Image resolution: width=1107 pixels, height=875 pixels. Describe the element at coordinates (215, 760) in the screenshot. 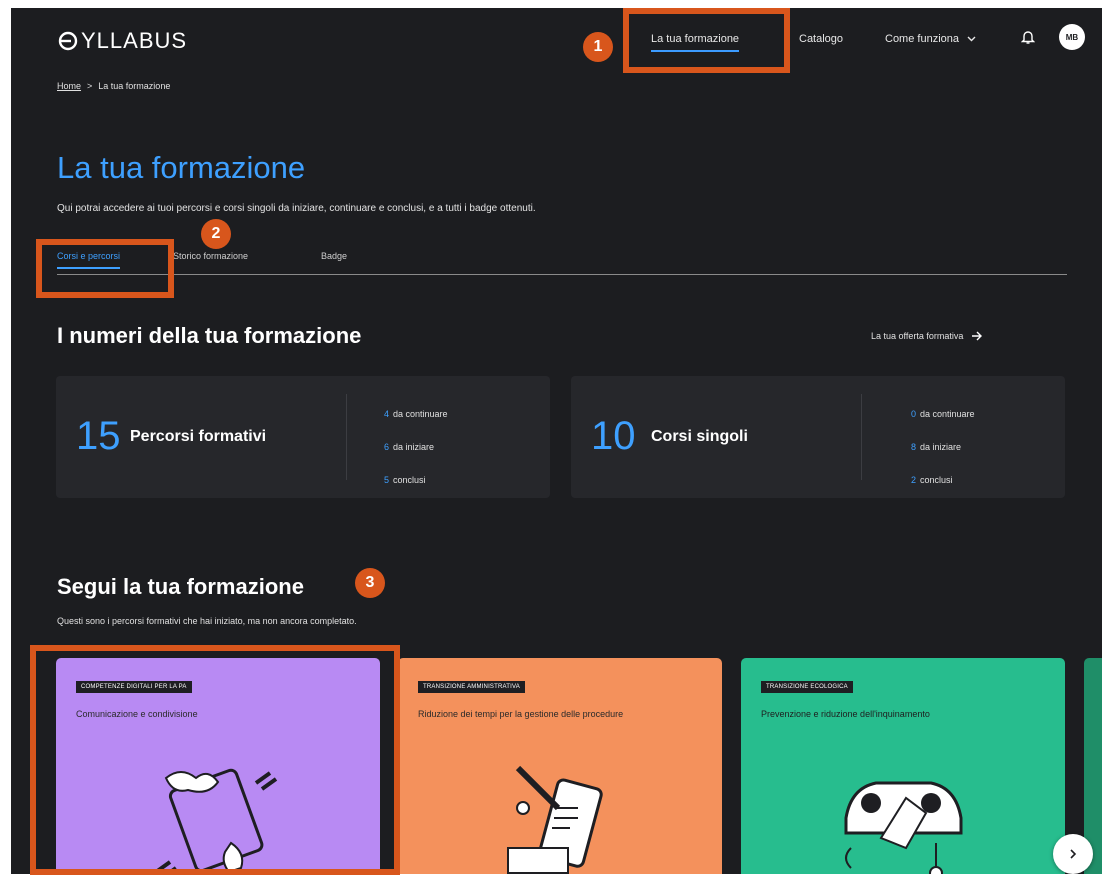

I see `highlight-box-course-card` at that location.